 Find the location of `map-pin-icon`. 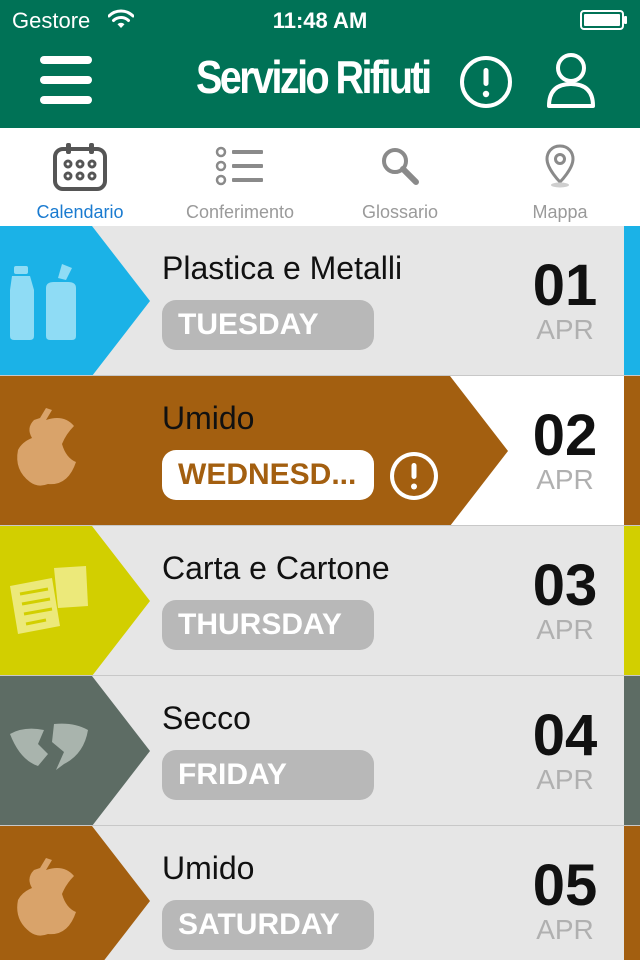

map-pin-icon is located at coordinates (560, 166).